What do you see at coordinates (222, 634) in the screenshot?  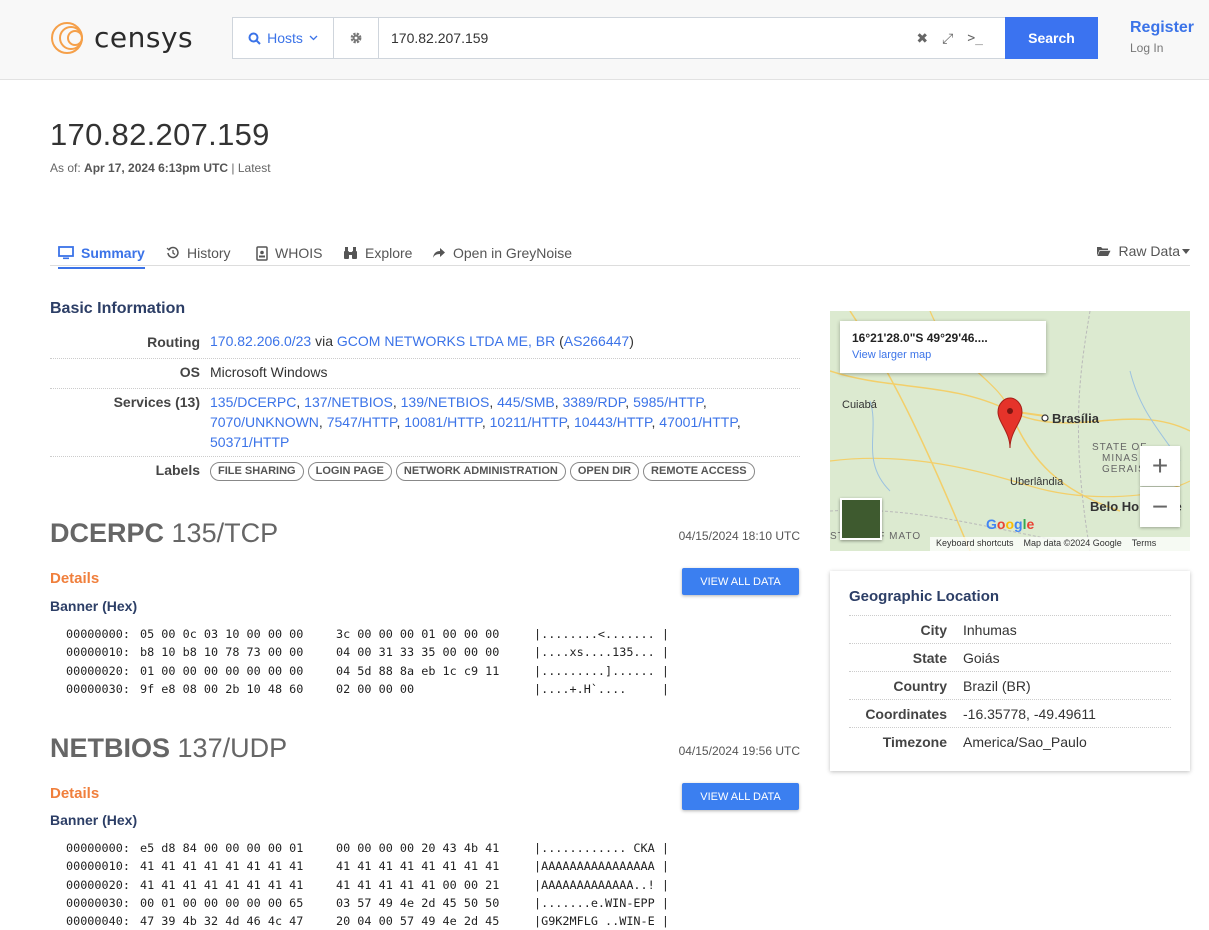 I see `hex-bytes: 05 00 0c 03 10 00 00 00` at bounding box center [222, 634].